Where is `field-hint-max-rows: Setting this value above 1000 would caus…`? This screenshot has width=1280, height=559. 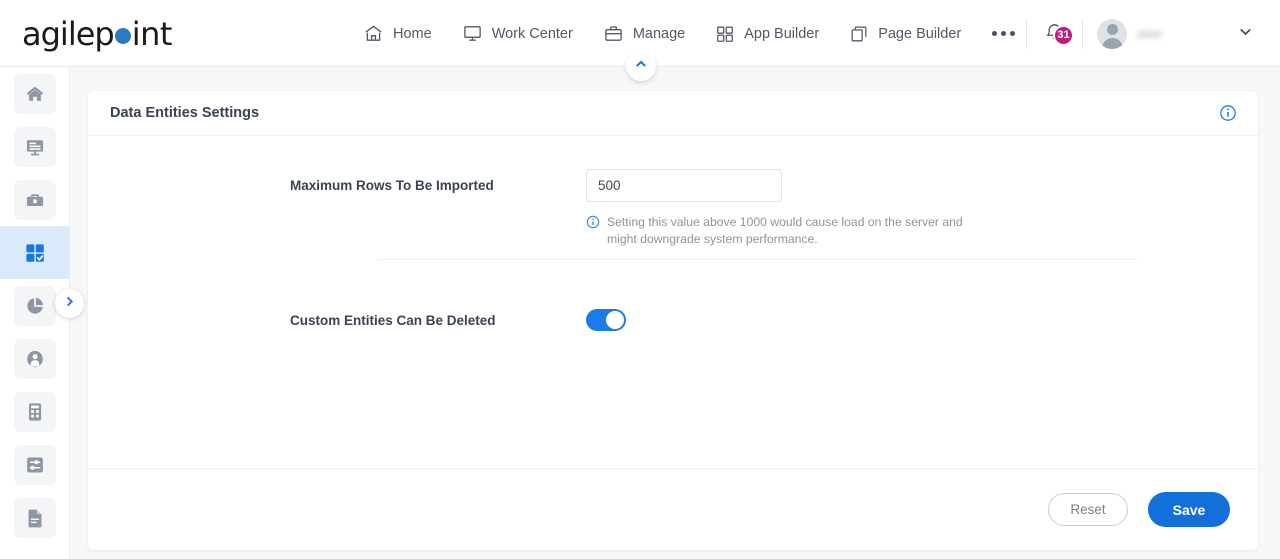 field-hint-max-rows: Setting this value above 1000 would caus… is located at coordinates (786, 231).